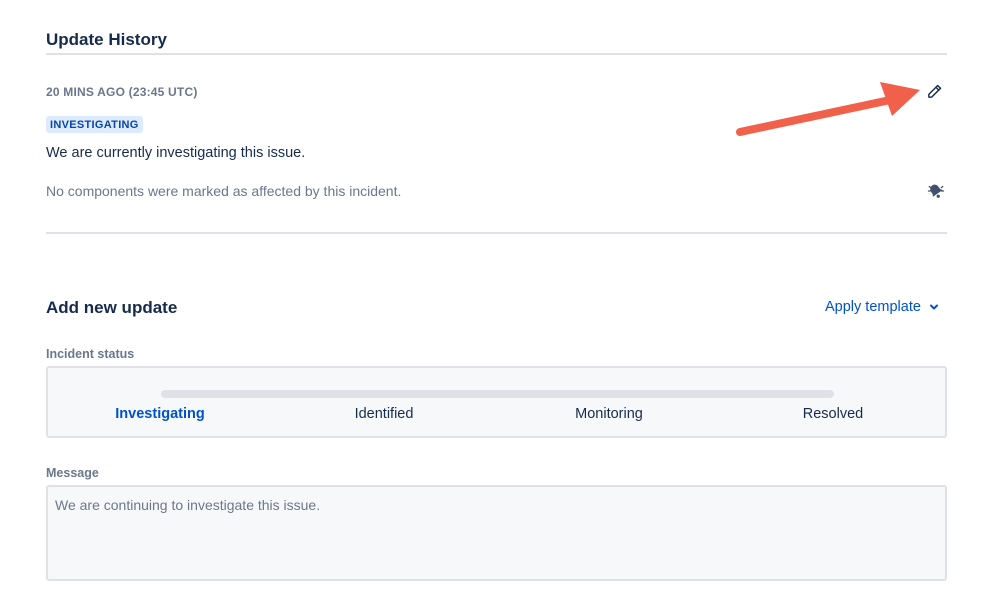 The height and width of the screenshot is (609, 999). What do you see at coordinates (933, 307) in the screenshot?
I see `chevron-down-icon` at bounding box center [933, 307].